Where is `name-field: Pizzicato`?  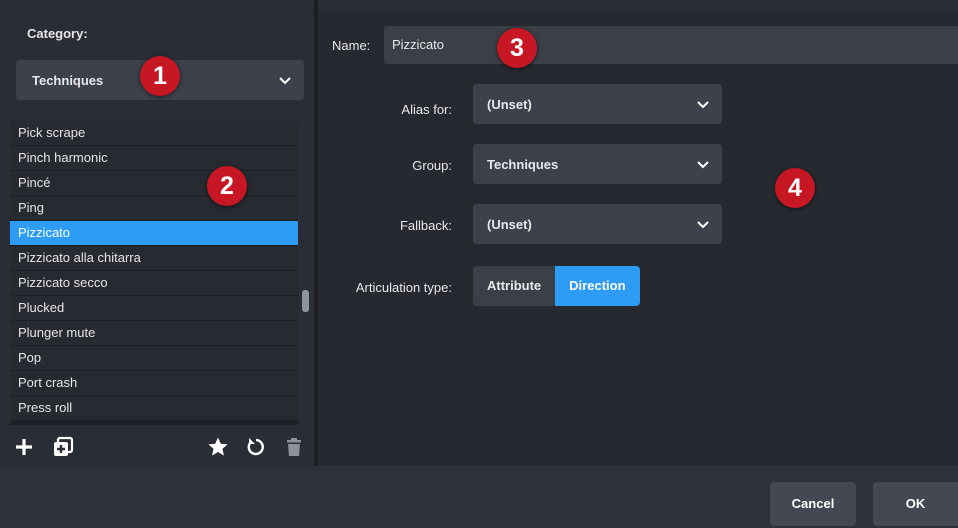
name-field: Pizzicato is located at coordinates (671, 45).